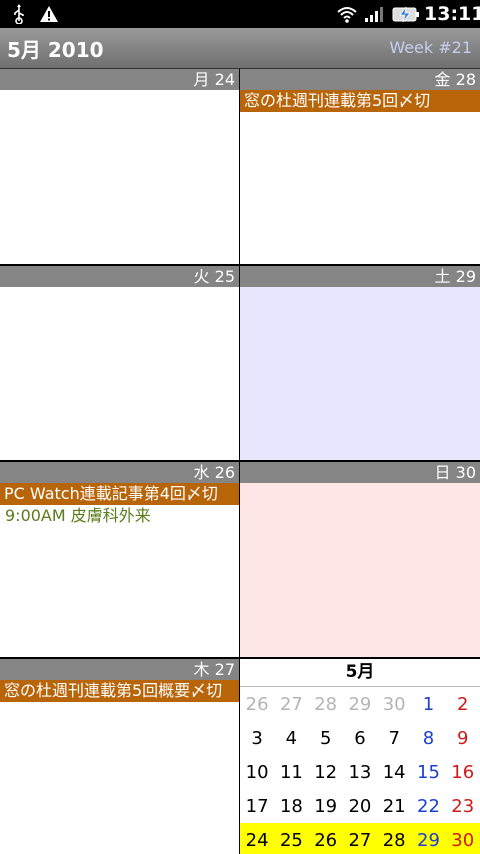 The height and width of the screenshot is (854, 480). I want to click on mini-calendar-title: 5月, so click(360, 673).